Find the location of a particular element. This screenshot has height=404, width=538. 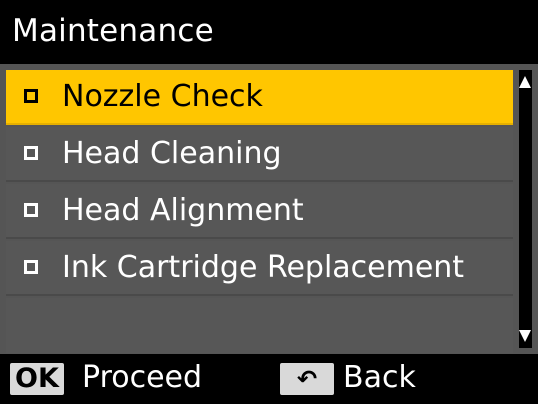

scrollbar is located at coordinates (525, 209).